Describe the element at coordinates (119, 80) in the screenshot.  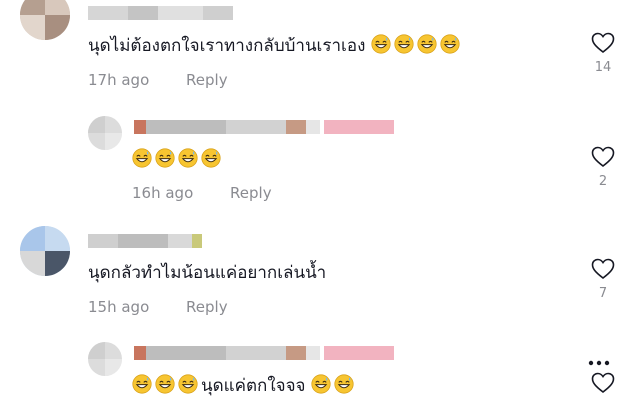
I see `timestamp: 17h ago` at that location.